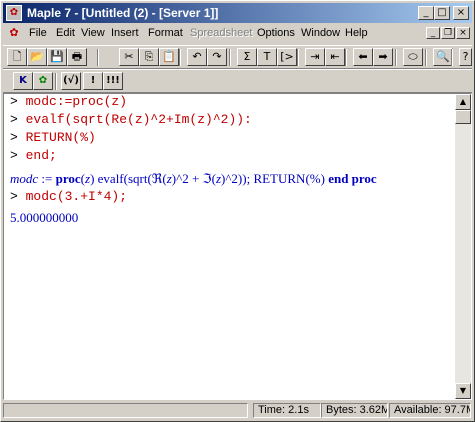  What do you see at coordinates (123, 13) in the screenshot?
I see `window-title: Maple 7 - [Untitled (2) - [Server 1]]` at bounding box center [123, 13].